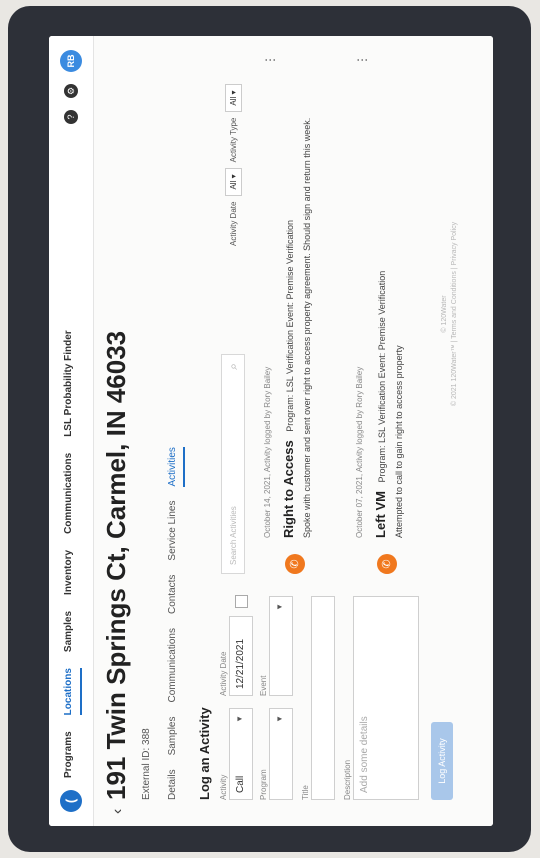 The height and width of the screenshot is (858, 540). I want to click on activity-date-value: 12/21/2021, so click(240, 663).